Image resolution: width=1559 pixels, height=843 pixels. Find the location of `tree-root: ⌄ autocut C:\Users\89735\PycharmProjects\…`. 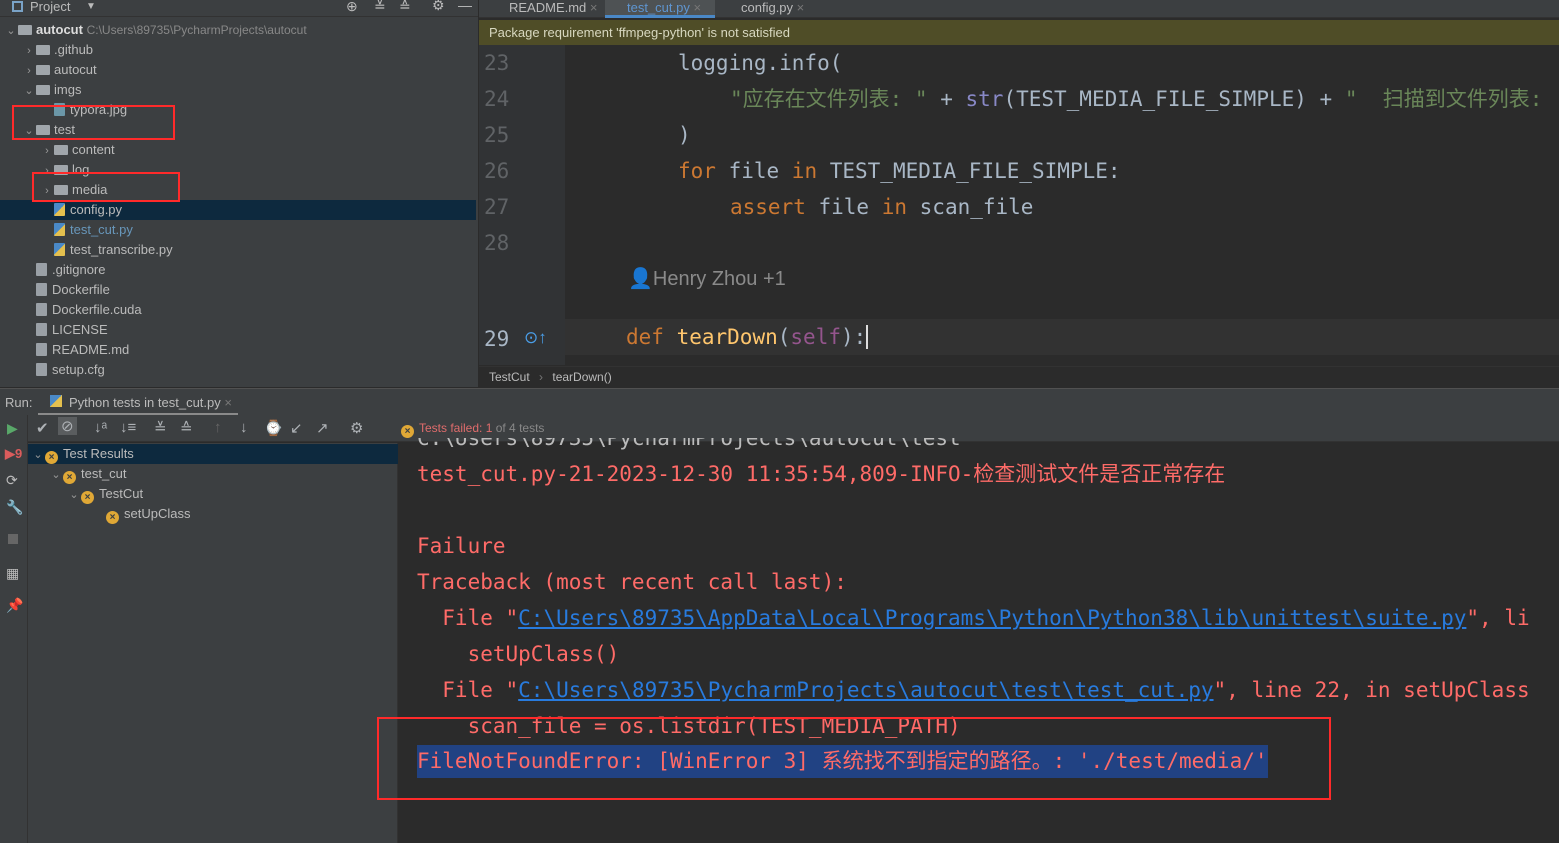

tree-root: ⌄ autocut C:\Users\89735\PycharmProjects\… is located at coordinates (238, 30).